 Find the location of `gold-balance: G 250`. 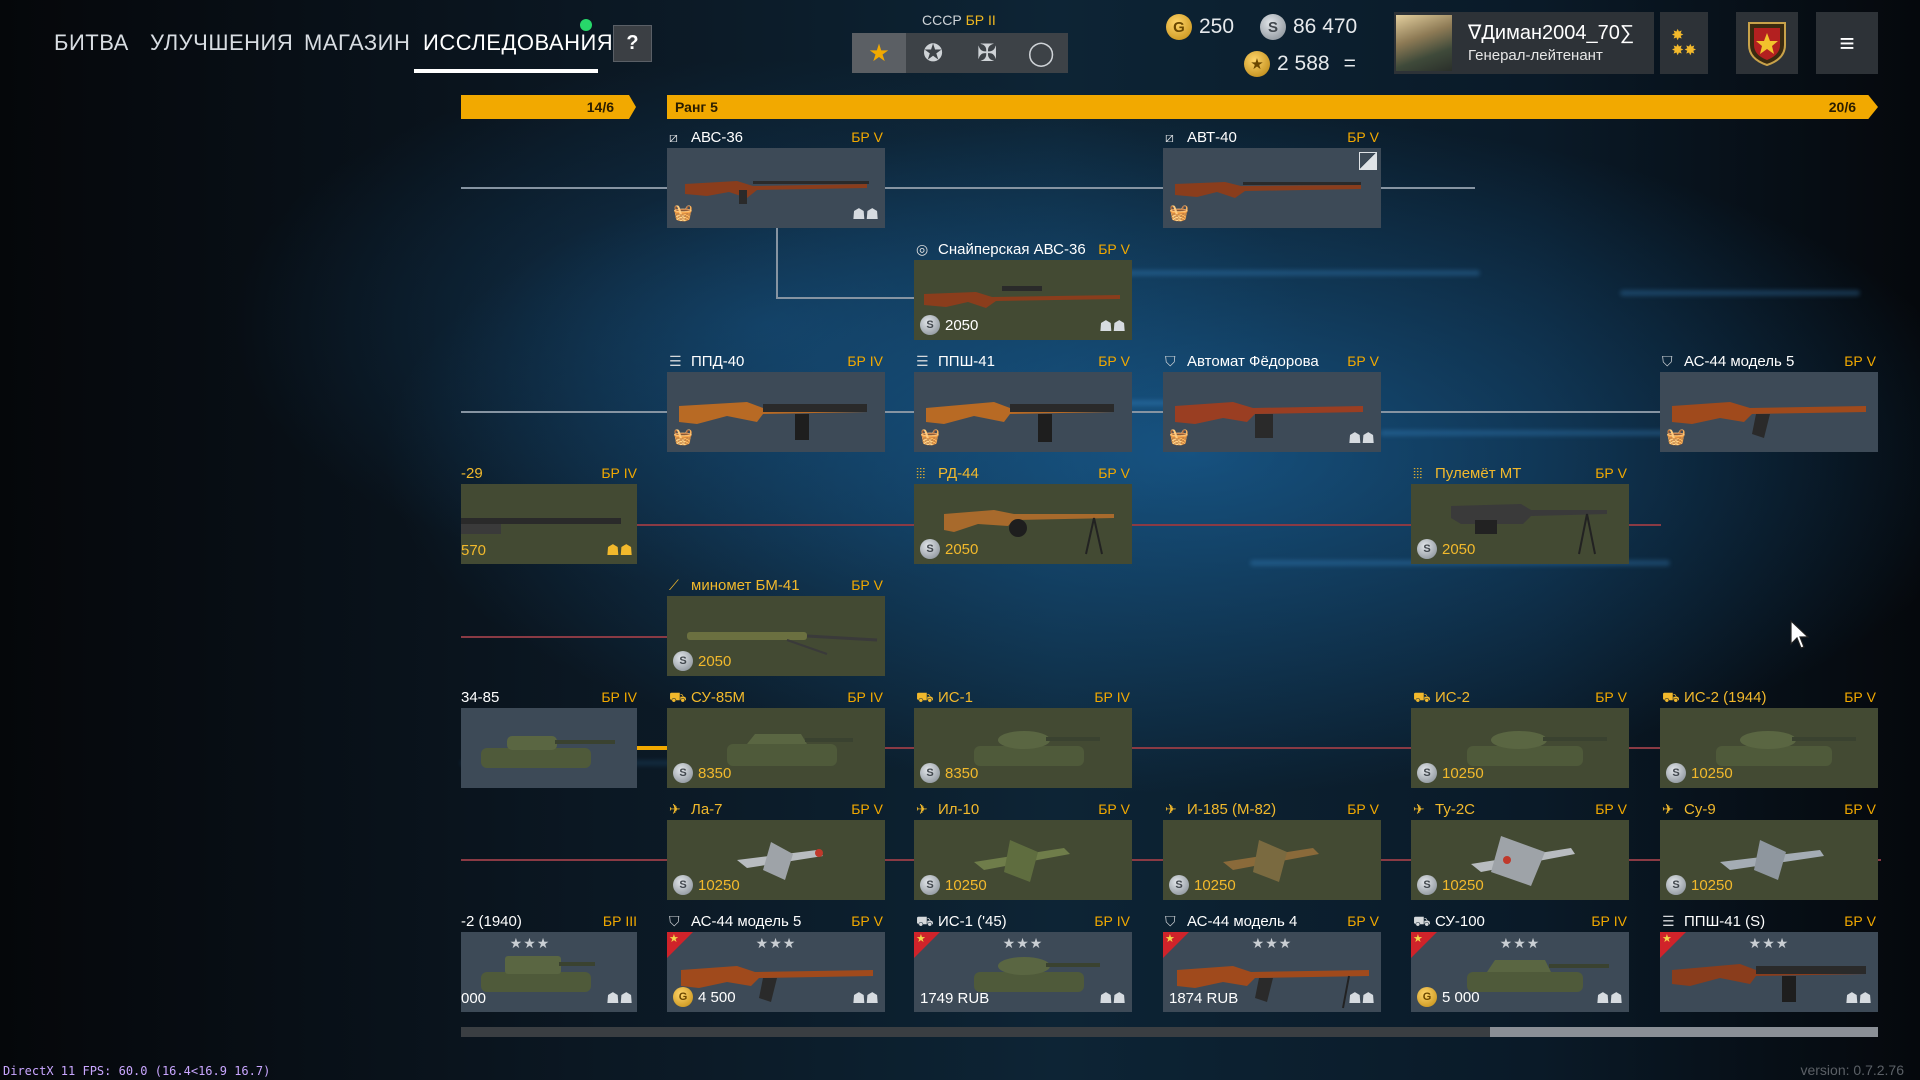

gold-balance: G 250 is located at coordinates (1200, 27).